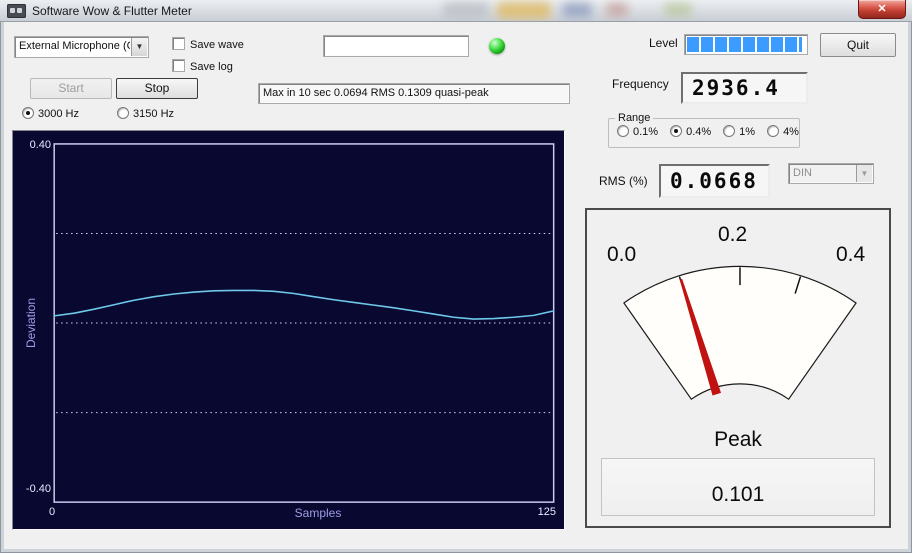 The image size is (912, 553). Describe the element at coordinates (746, 44) in the screenshot. I see `level-meter` at that location.